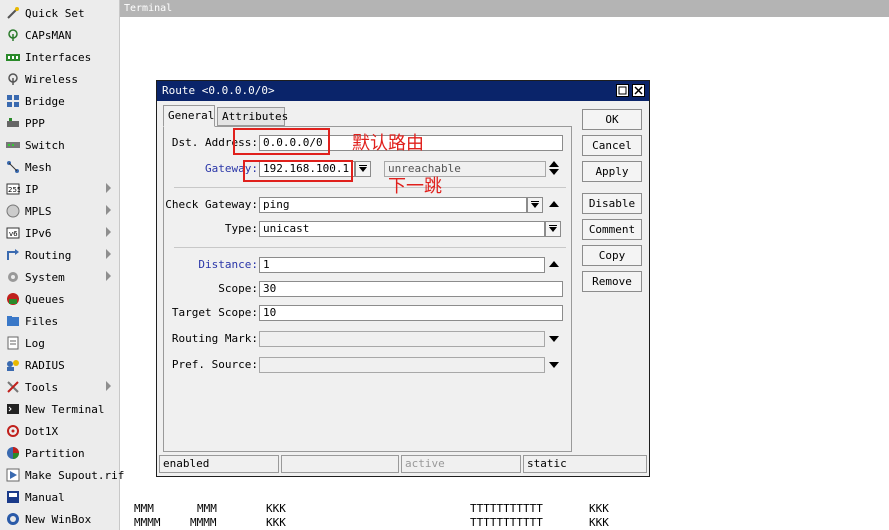 The image size is (889, 530). I want to click on apply-button: Apply, so click(612, 171).